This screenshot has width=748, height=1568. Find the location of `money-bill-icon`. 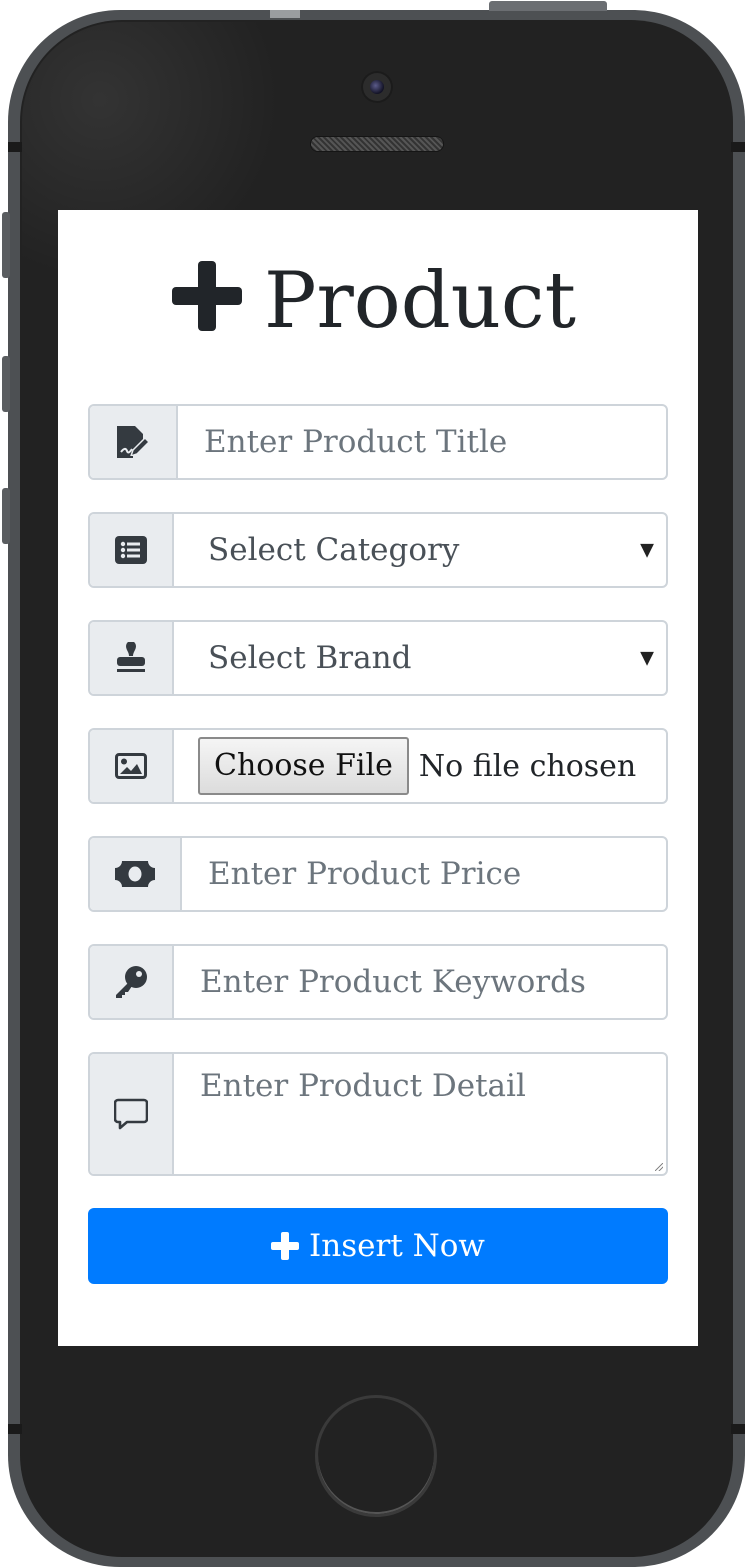

money-bill-icon is located at coordinates (135, 874).